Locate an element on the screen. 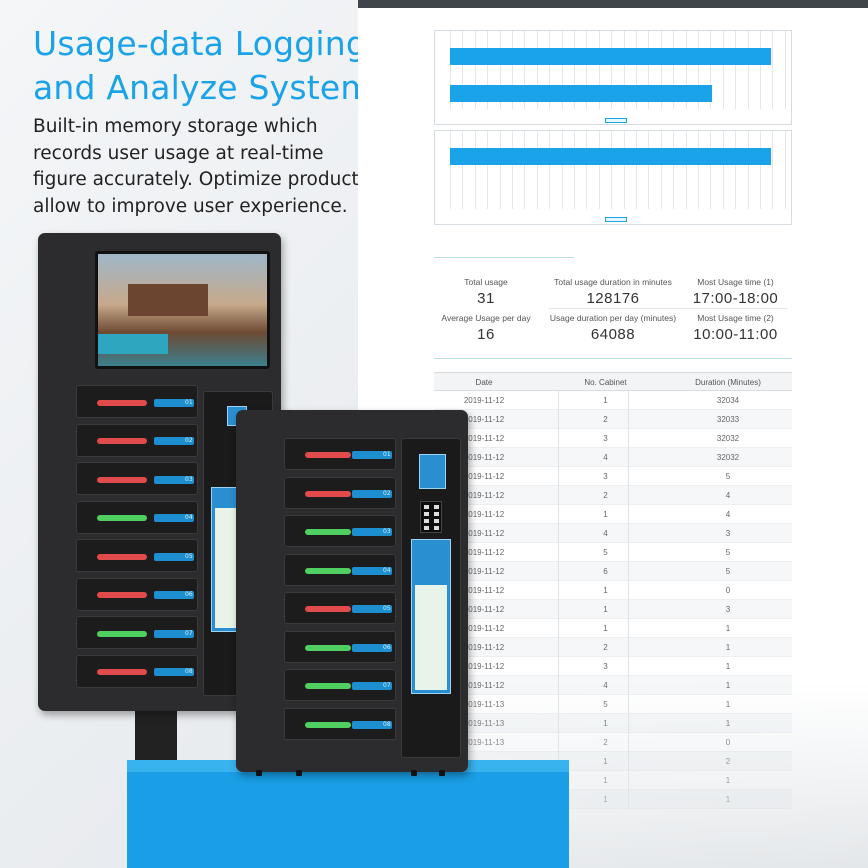 This screenshot has width=868, height=868. table-row: 2019-11-12 4 3 is located at coordinates (613, 533).